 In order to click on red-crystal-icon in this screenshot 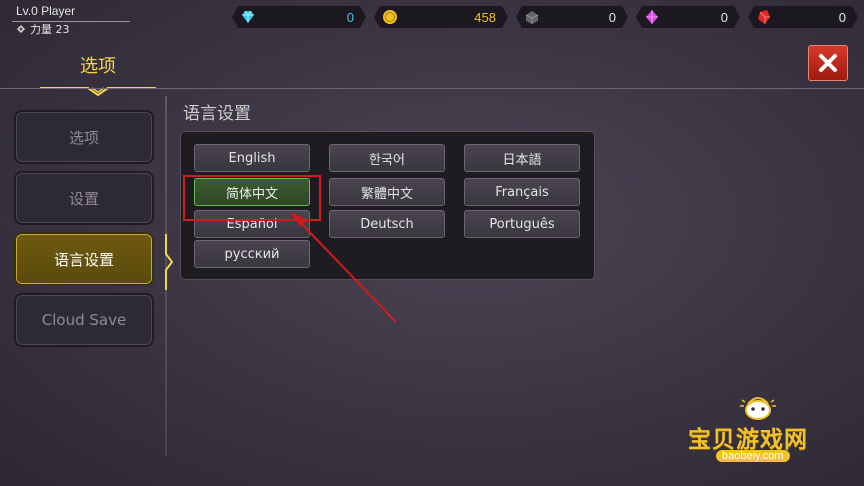, I will do `click(764, 17)`.